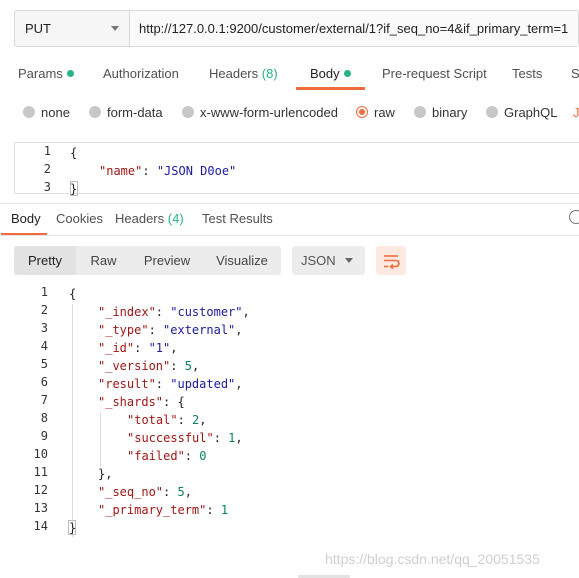 The width and height of the screenshot is (579, 578). I want to click on tab-underline, so click(289, 235).